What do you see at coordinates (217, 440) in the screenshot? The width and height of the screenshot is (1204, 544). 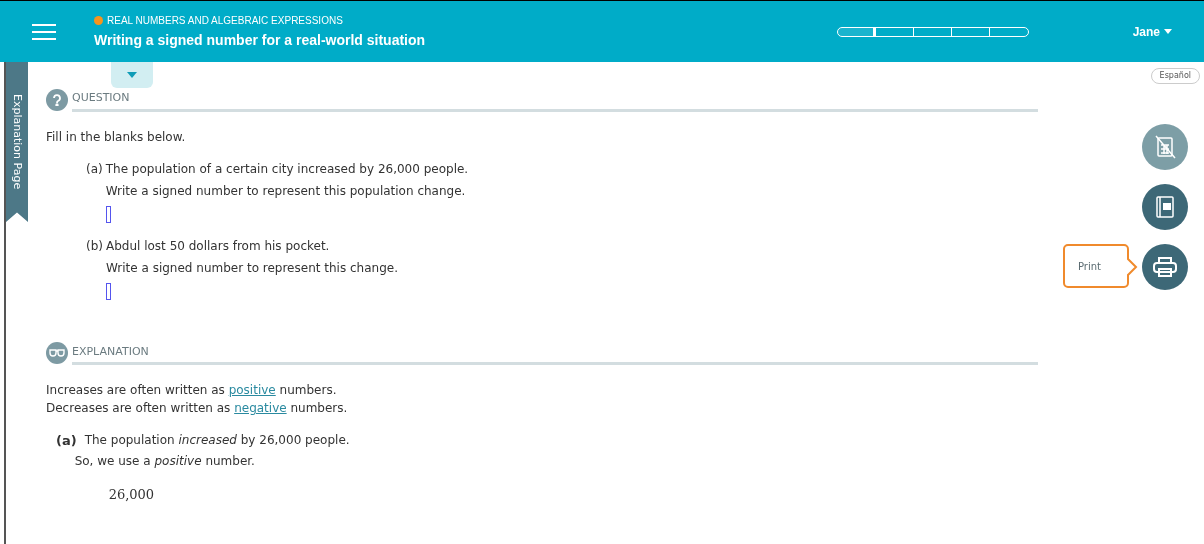 I see `explanation-text: The population increased by 26,000 people.` at bounding box center [217, 440].